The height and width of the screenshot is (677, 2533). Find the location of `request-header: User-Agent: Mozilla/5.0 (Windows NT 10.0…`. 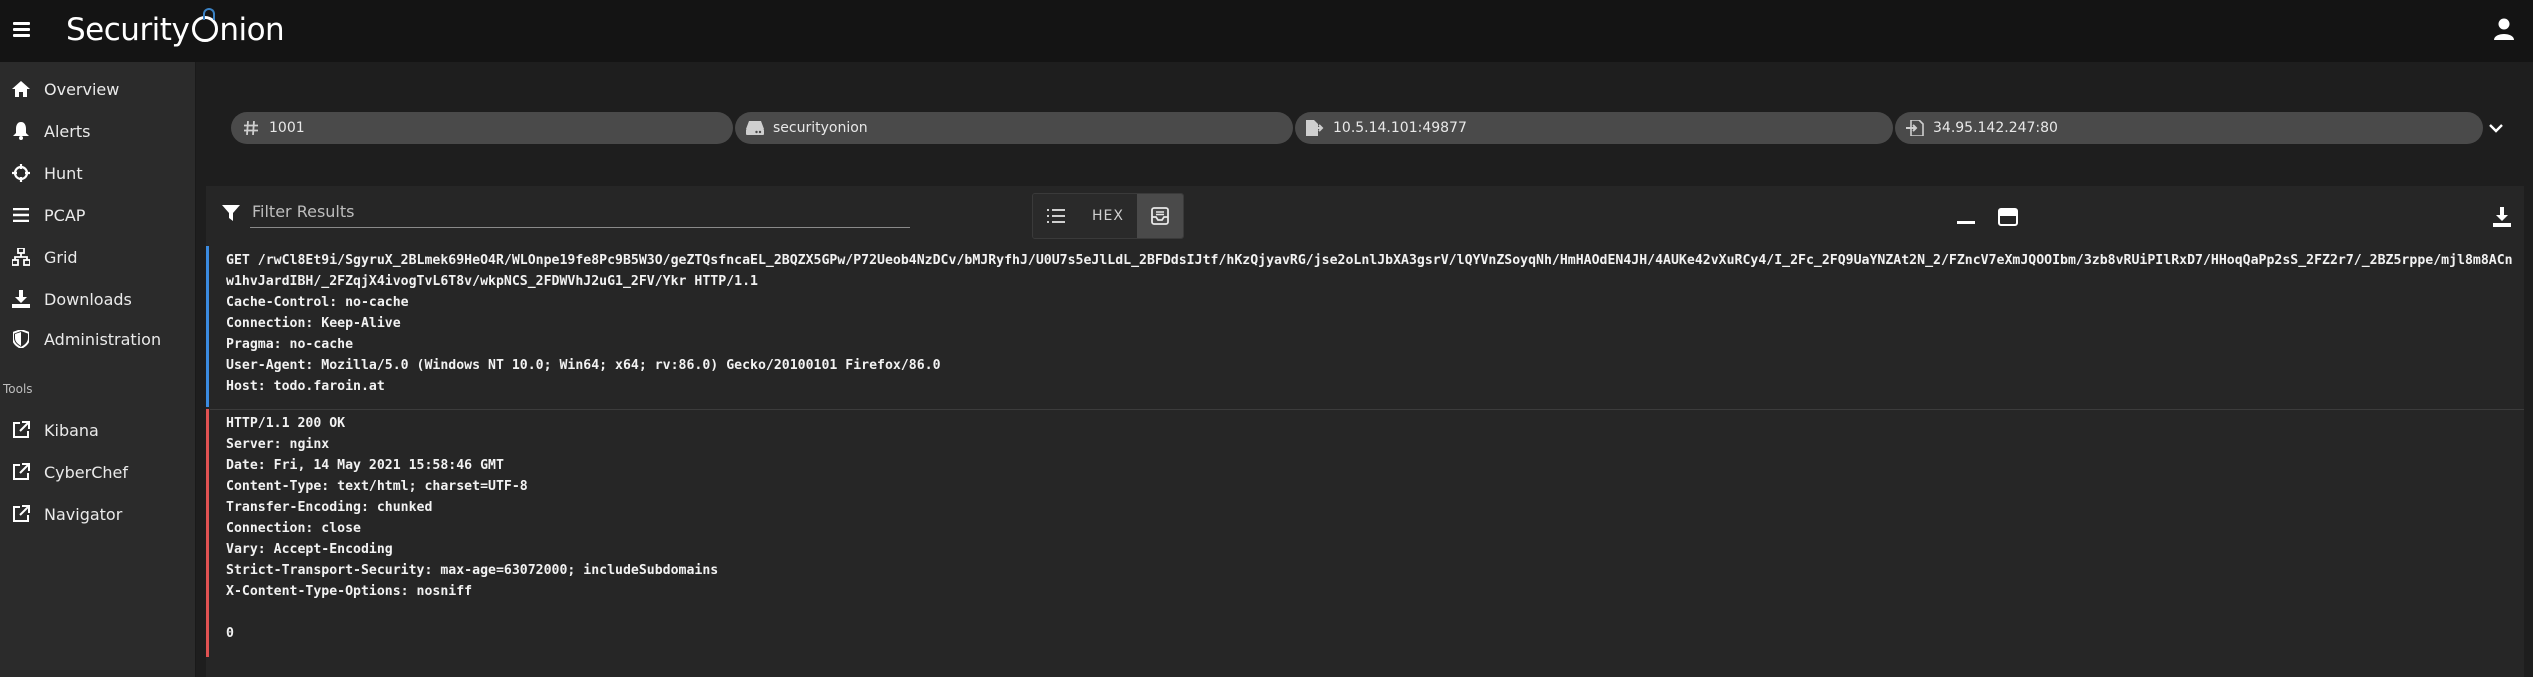

request-header: User-Agent: Mozilla/5.0 (Windows NT 10.0… is located at coordinates (583, 365).